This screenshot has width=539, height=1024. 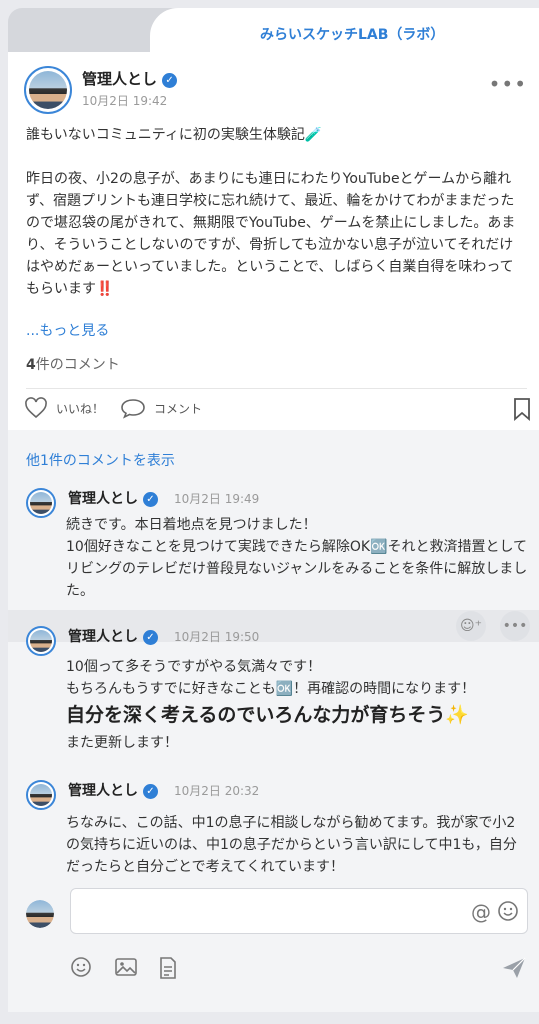 I want to click on show-more-comments-link: 他1件のコメントを表示, so click(x=100, y=460).